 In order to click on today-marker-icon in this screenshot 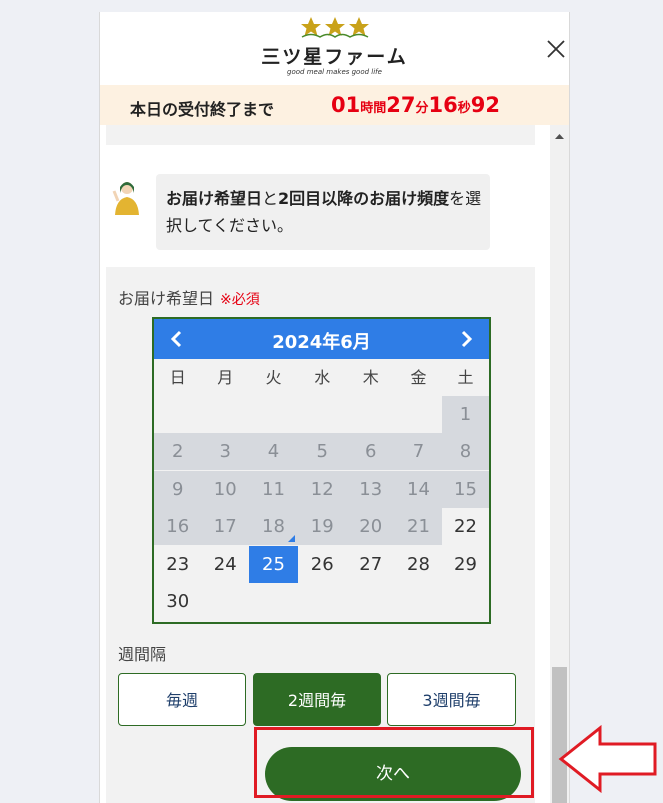, I will do `click(291, 539)`.